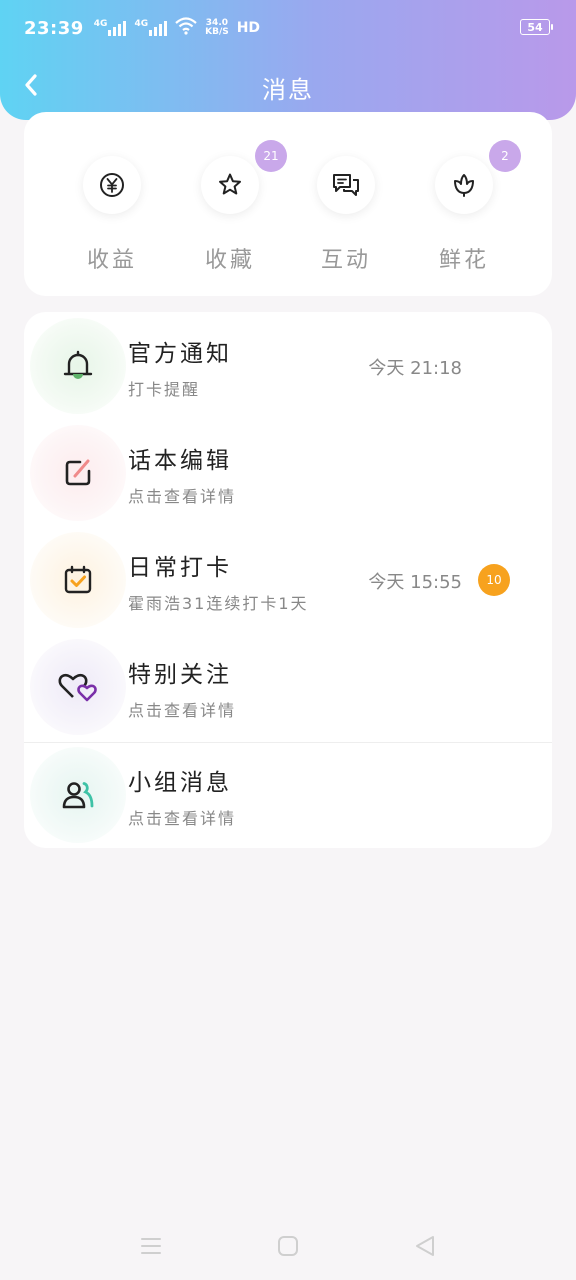 The width and height of the screenshot is (576, 1280). Describe the element at coordinates (180, 568) in the screenshot. I see `message-title: 日常打卡` at that location.